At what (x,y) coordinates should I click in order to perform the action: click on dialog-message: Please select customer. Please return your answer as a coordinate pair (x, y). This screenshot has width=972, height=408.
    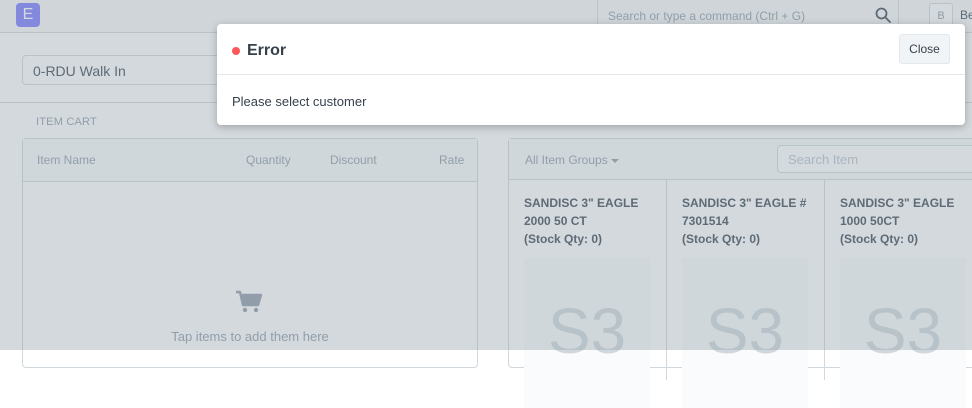
    Looking at the image, I should click on (299, 101).